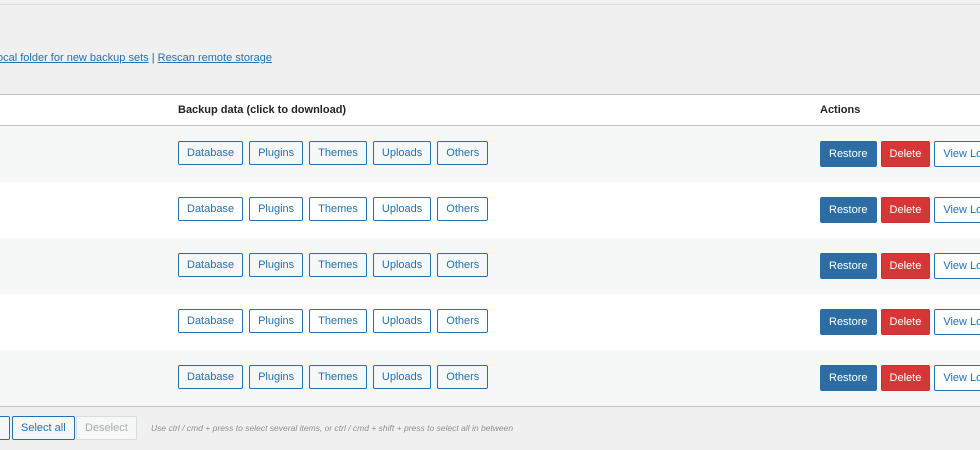 The width and height of the screenshot is (980, 450). What do you see at coordinates (106, 428) in the screenshot?
I see `deselect-button: Deselect` at bounding box center [106, 428].